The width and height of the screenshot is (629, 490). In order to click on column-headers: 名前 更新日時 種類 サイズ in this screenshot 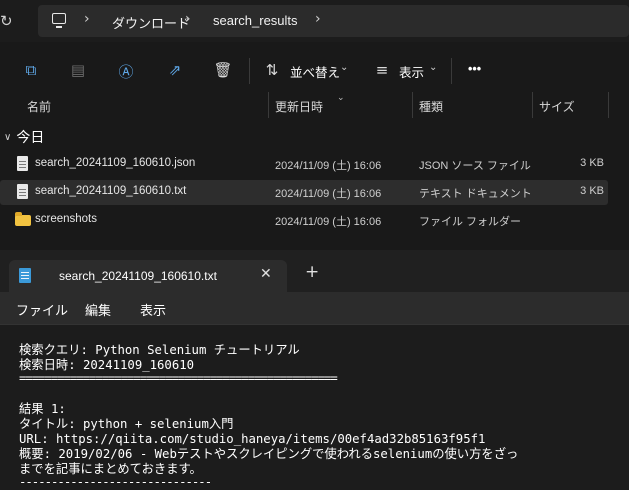, I will do `click(314, 105)`.